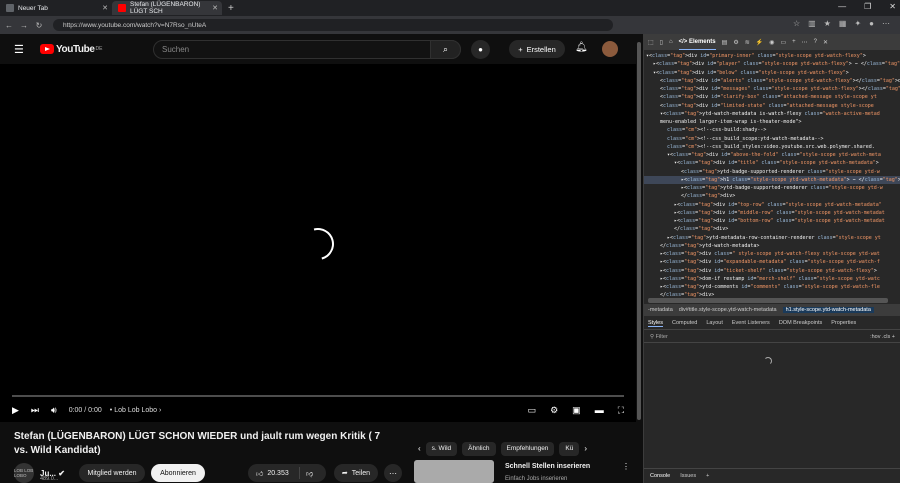 The width and height of the screenshot is (900, 483). I want to click on user-avatar, so click(610, 49).